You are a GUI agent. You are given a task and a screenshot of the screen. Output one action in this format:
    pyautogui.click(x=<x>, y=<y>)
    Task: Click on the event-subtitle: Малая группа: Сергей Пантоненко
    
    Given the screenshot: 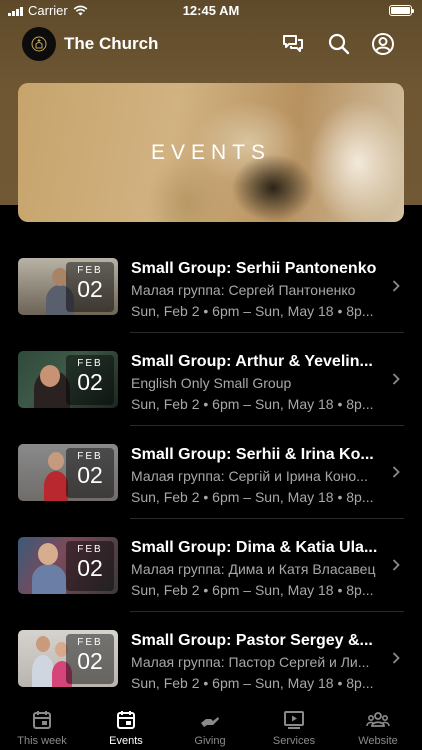 What is the action you would take?
    pyautogui.click(x=243, y=290)
    